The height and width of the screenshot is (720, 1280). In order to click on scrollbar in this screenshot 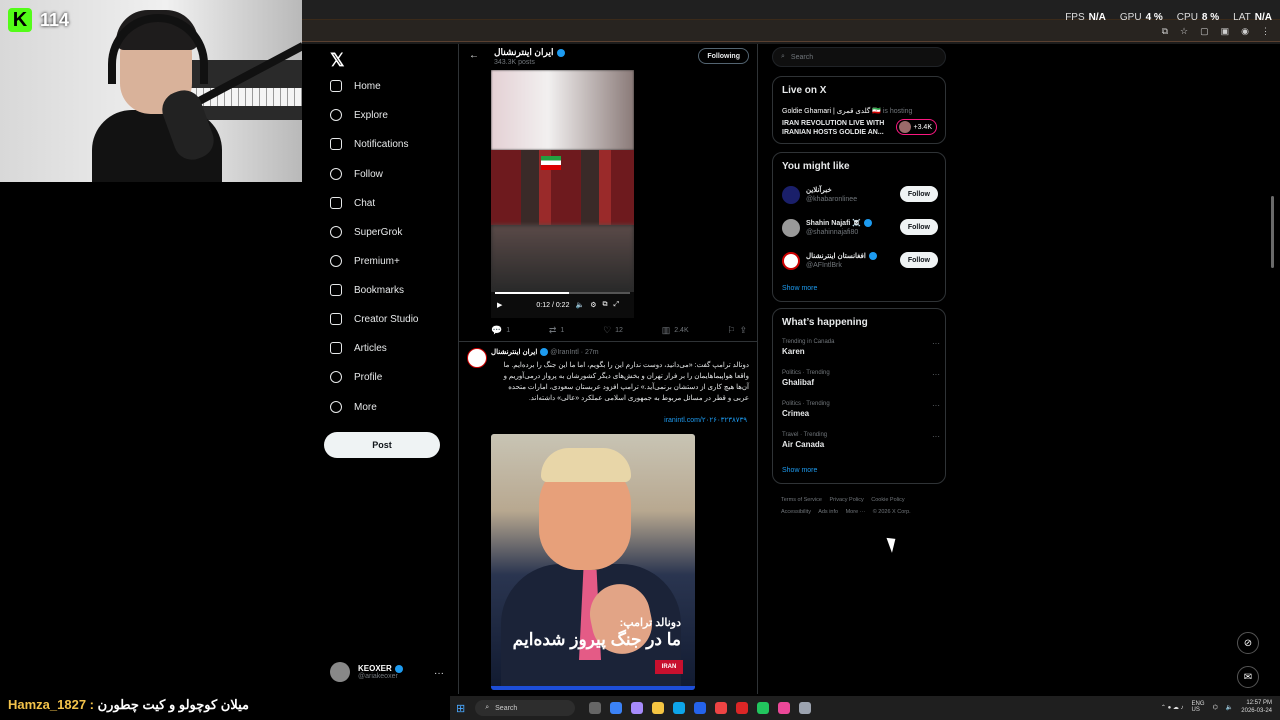, I will do `click(1272, 232)`.